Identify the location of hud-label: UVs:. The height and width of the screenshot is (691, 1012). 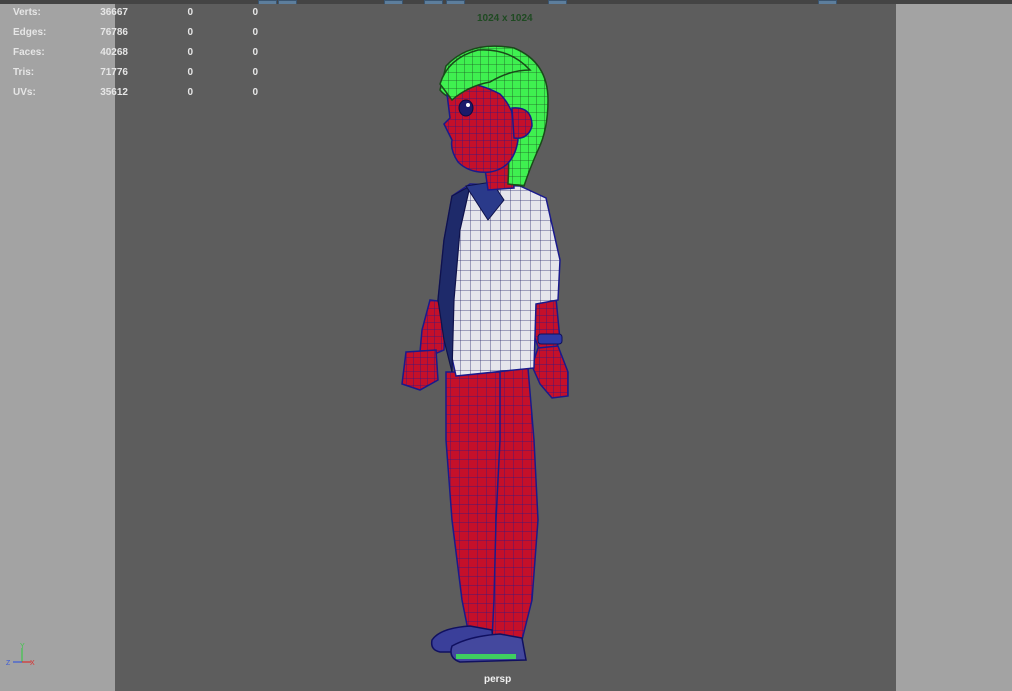
(24, 92).